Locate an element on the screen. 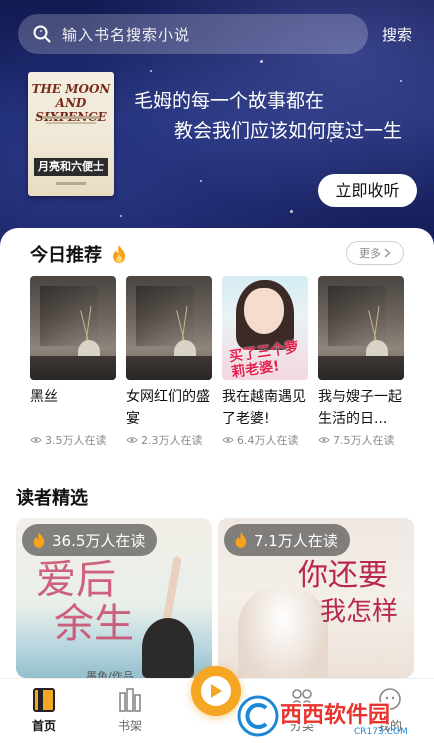  listen-now-button: 立即收听 is located at coordinates (367, 190).